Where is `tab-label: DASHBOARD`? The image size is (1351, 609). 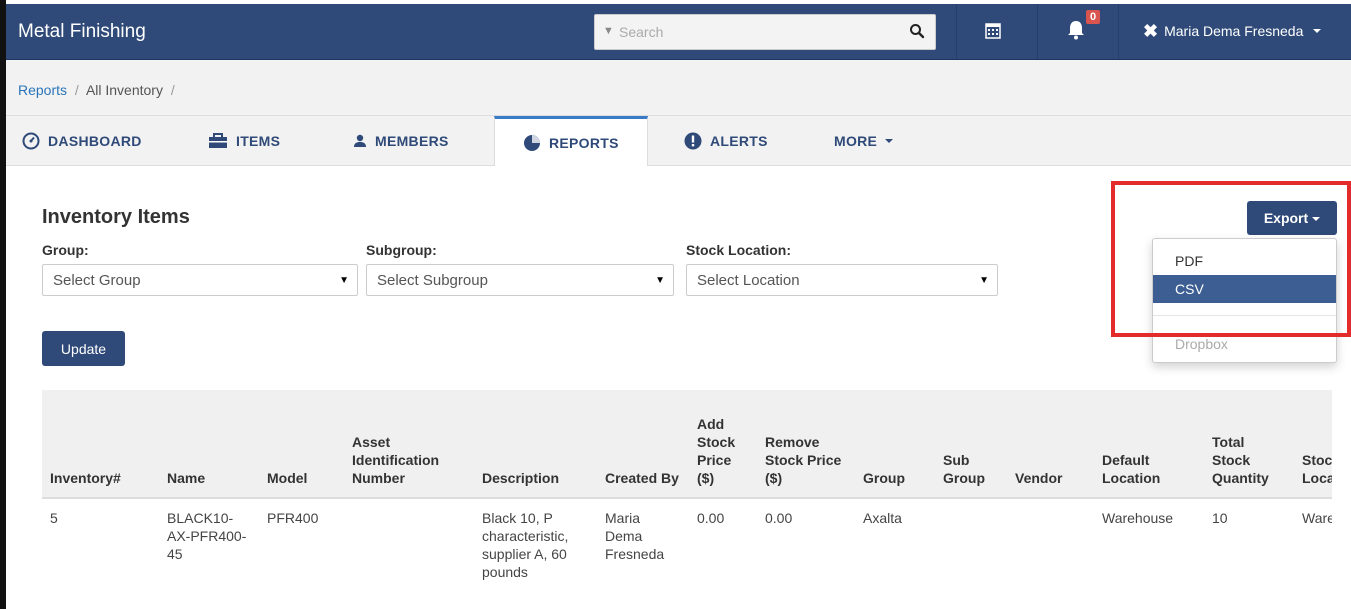 tab-label: DASHBOARD is located at coordinates (95, 141).